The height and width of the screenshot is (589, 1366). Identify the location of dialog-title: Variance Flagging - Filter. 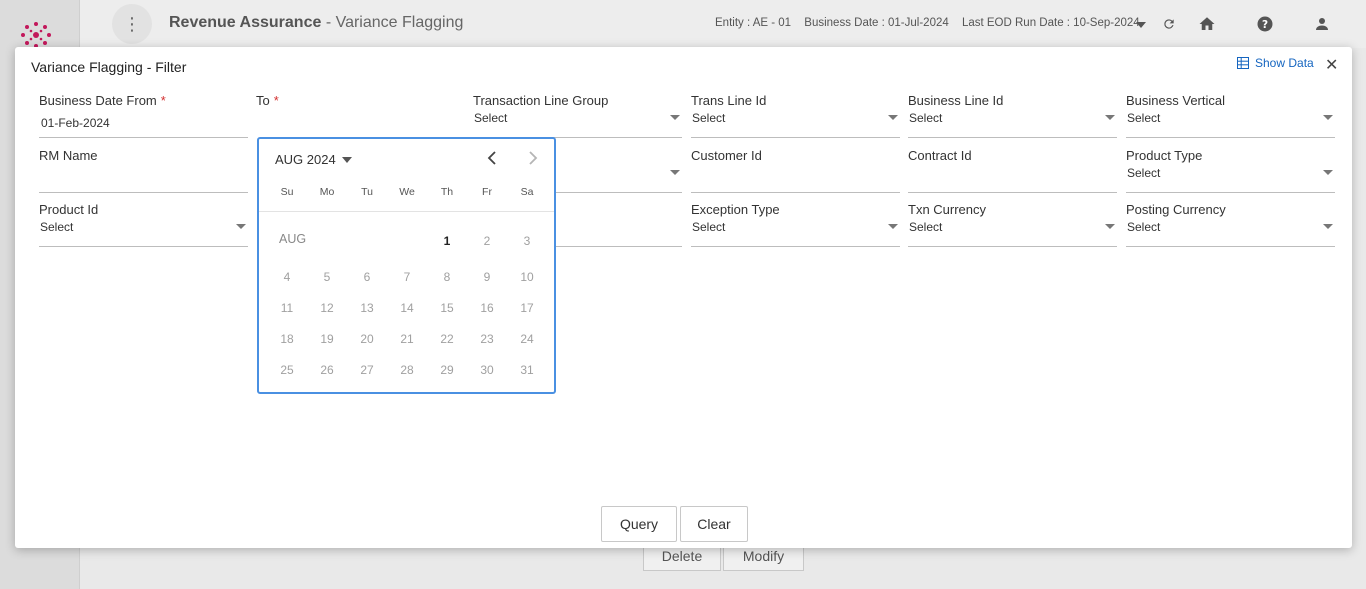
(109, 67).